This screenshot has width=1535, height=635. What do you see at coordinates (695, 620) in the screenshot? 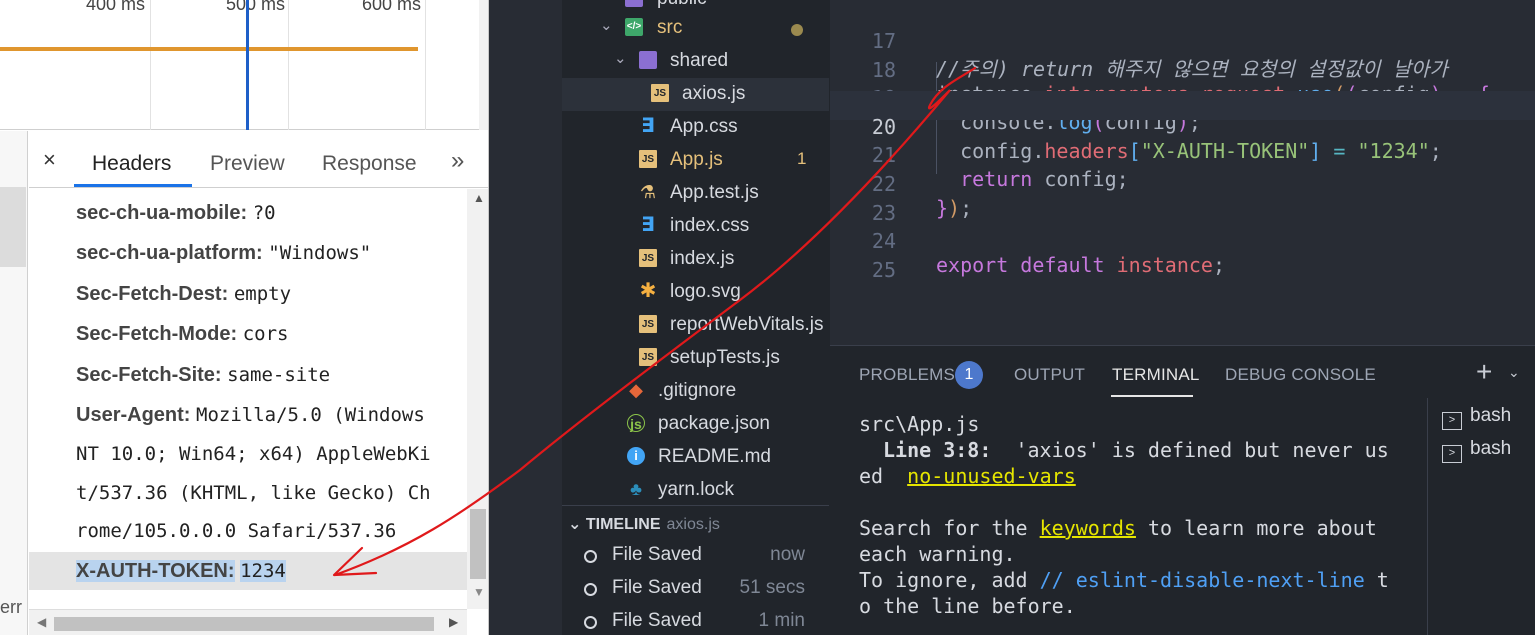
I see `timeline-entry: File Saved 1 min` at bounding box center [695, 620].